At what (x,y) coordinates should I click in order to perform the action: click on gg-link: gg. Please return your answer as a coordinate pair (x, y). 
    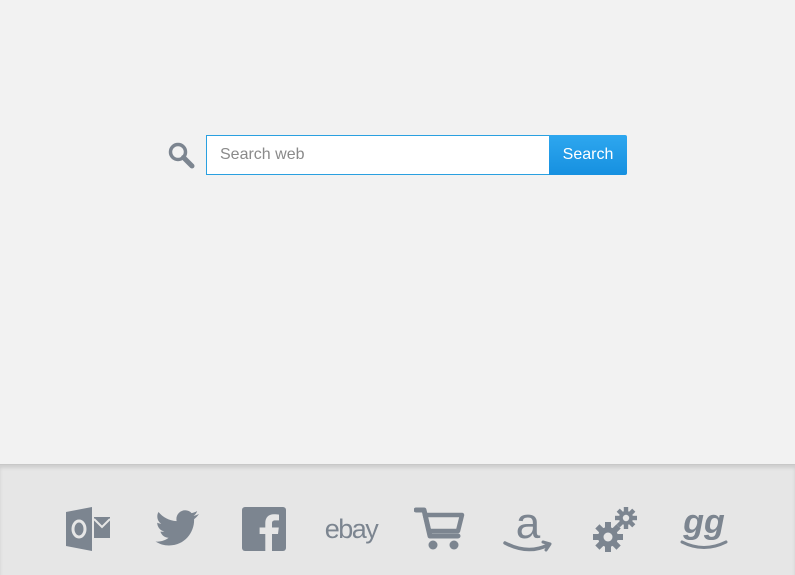
    Looking at the image, I should click on (704, 529).